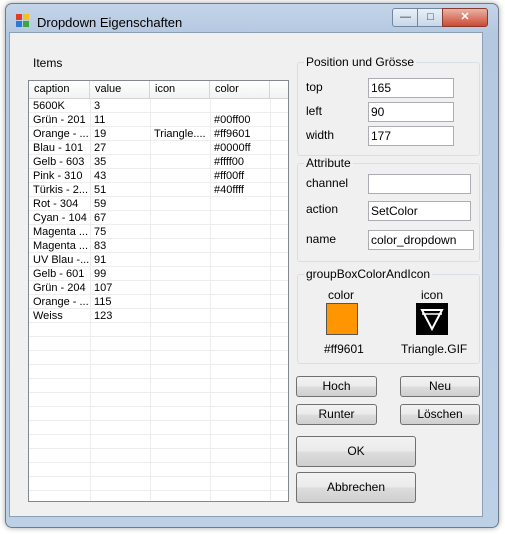 This screenshot has height=534, width=505. Describe the element at coordinates (240, 89) in the screenshot. I see `column-header-color: color` at that location.